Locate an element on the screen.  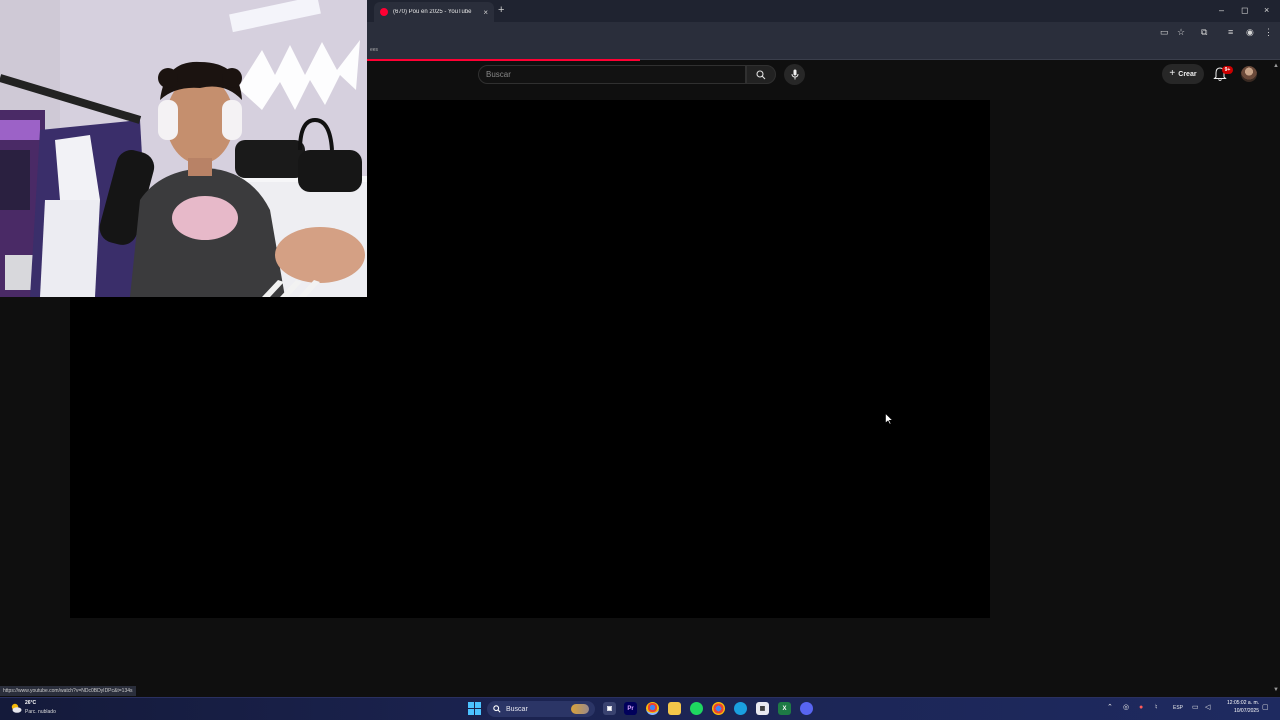
microsoft-store-icon: ▦ is located at coordinates (762, 708).